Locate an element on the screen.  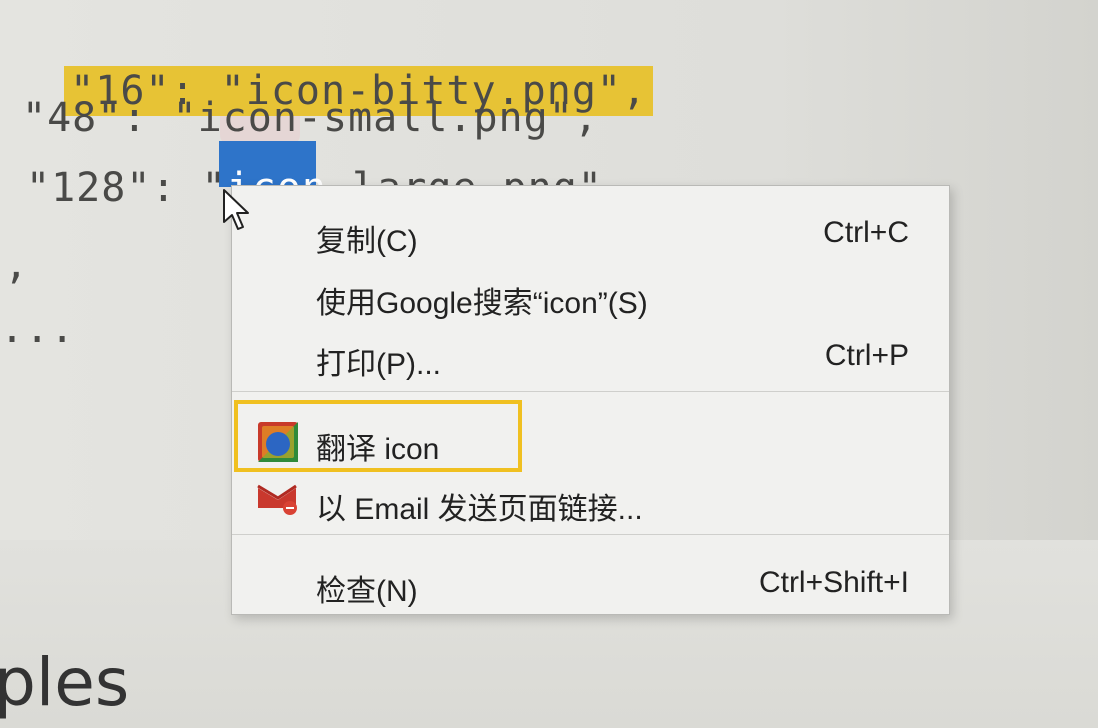
menu-item-shortcut: Ctrl+Shift+I is located at coordinates (833, 582).